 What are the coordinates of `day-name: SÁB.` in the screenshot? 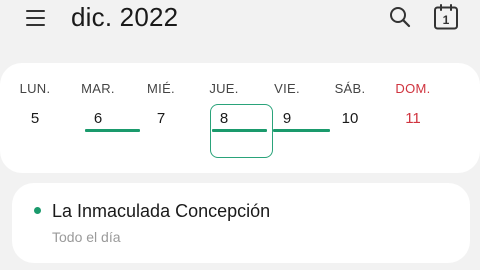 It's located at (350, 88).